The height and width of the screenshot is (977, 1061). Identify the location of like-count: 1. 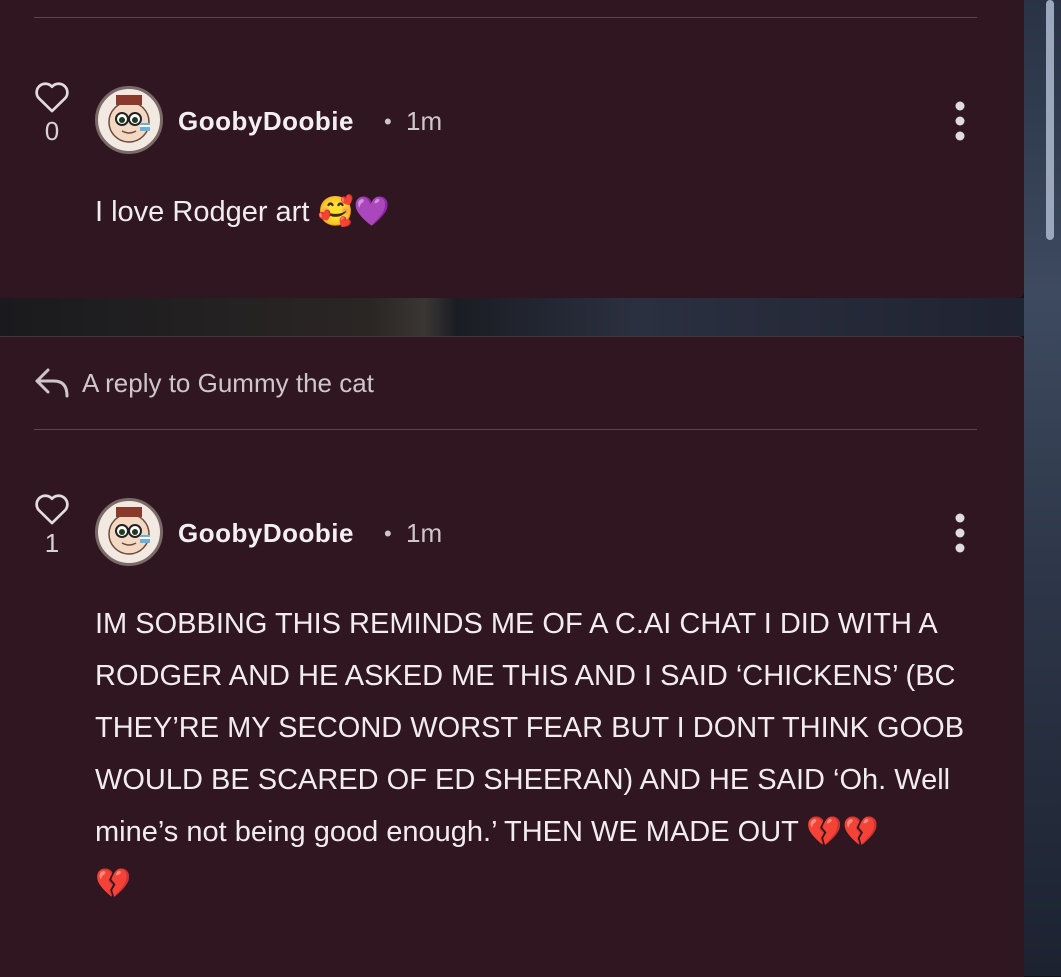
(52, 543).